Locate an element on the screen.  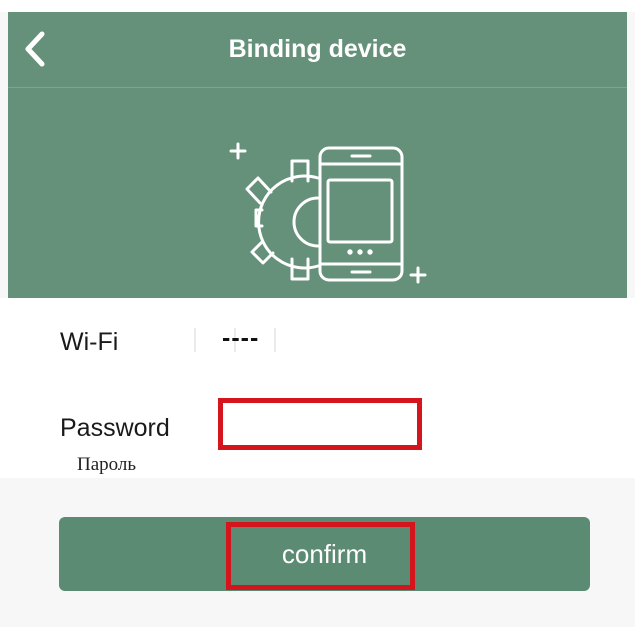
navbar-divider is located at coordinates (317, 87).